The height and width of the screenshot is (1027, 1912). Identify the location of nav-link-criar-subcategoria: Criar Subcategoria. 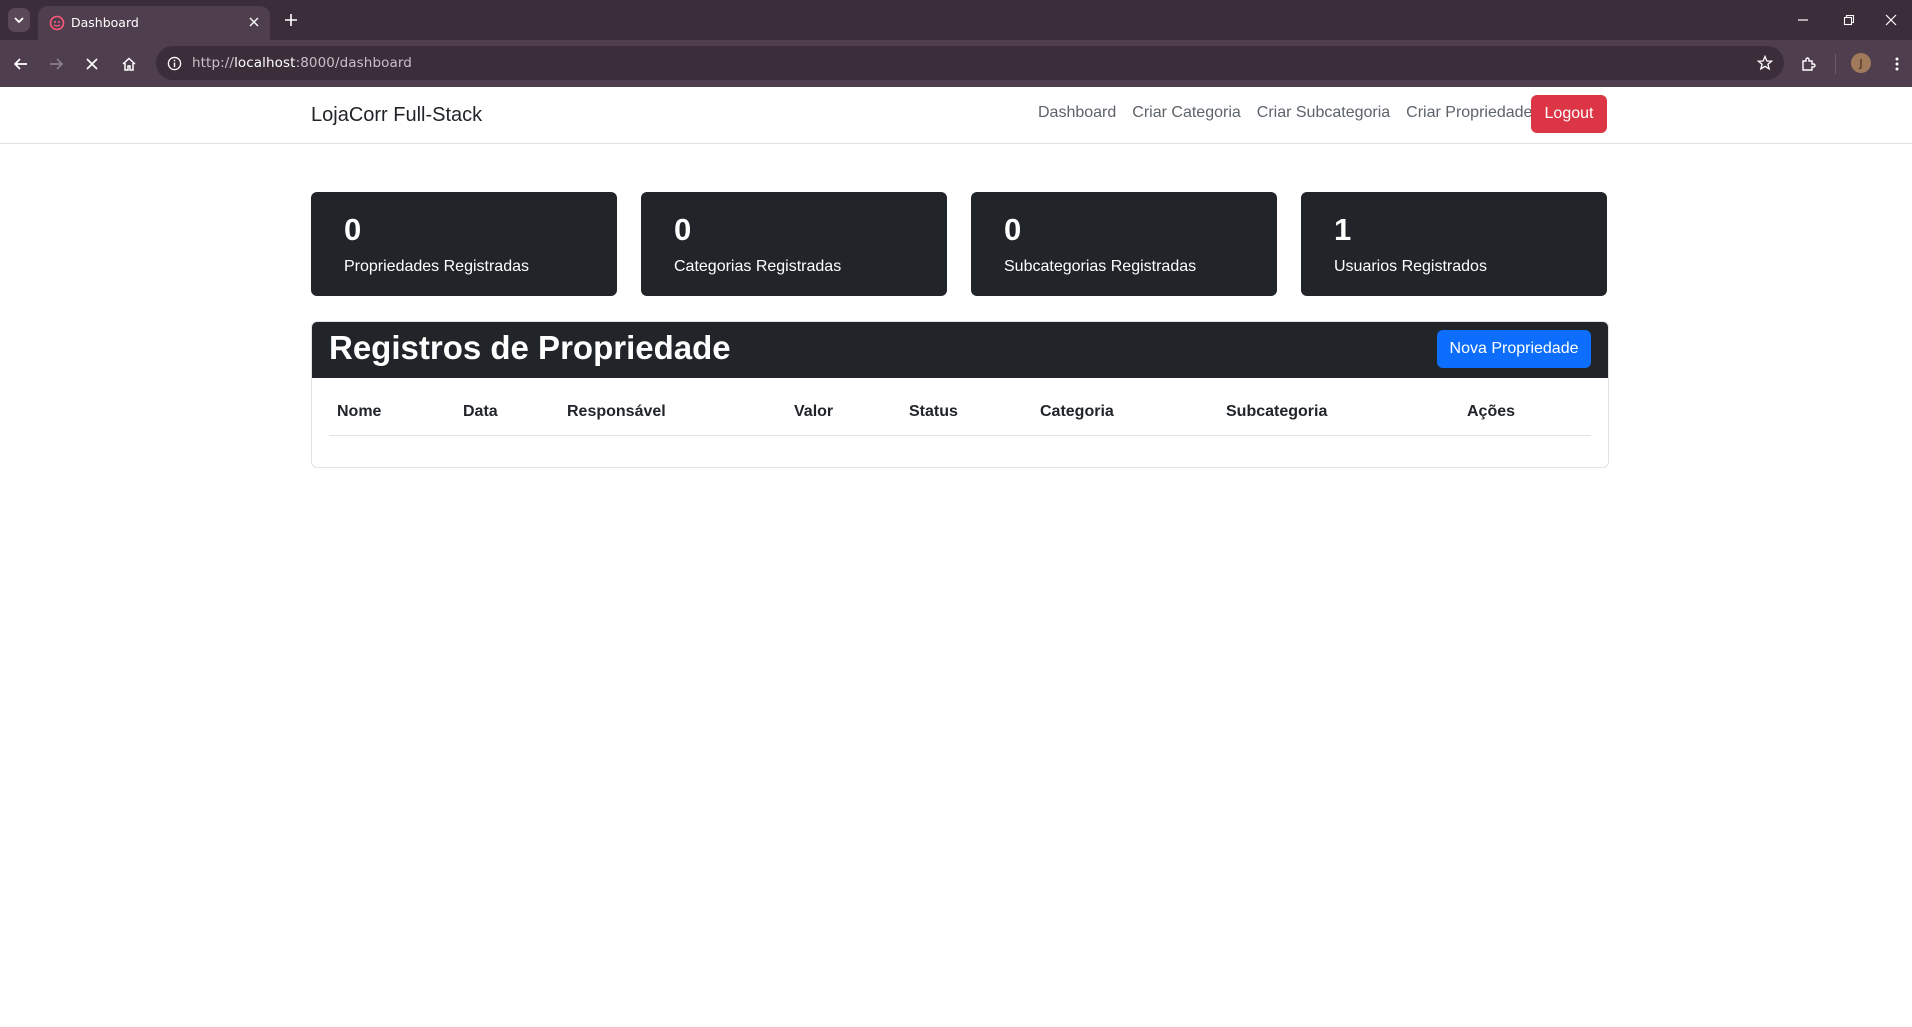
(1323, 113).